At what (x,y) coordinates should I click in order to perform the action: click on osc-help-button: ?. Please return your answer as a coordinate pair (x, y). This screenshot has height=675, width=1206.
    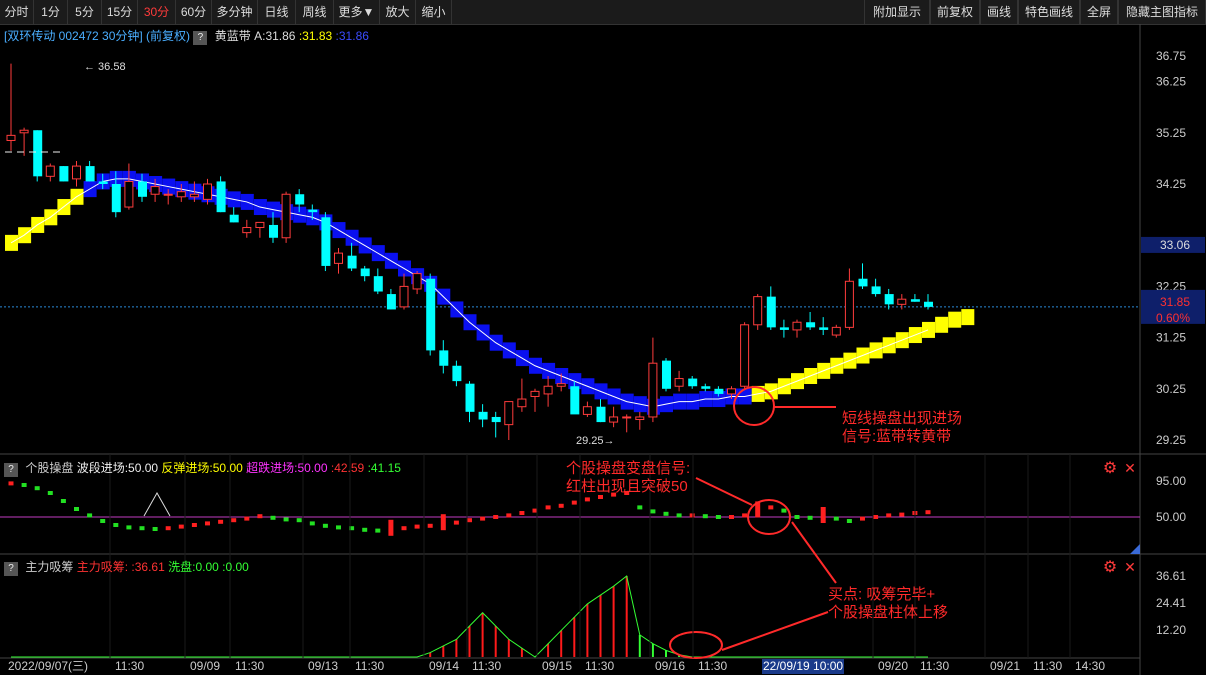
    Looking at the image, I should click on (11, 470).